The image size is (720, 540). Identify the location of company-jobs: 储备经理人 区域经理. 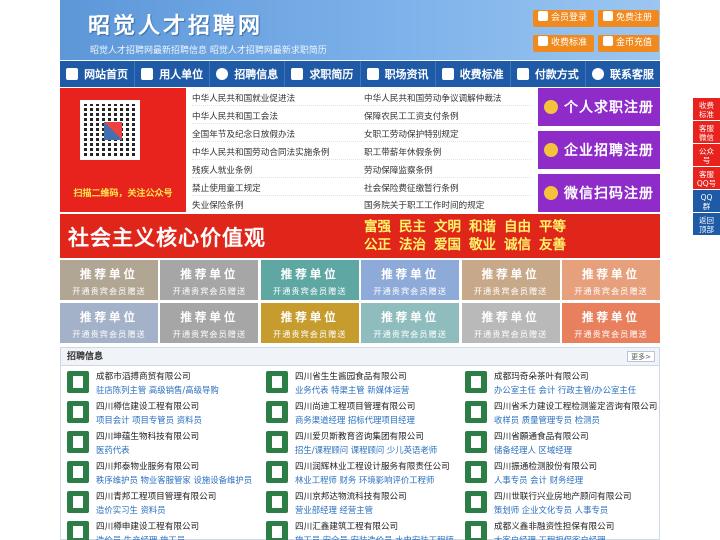
(533, 450).